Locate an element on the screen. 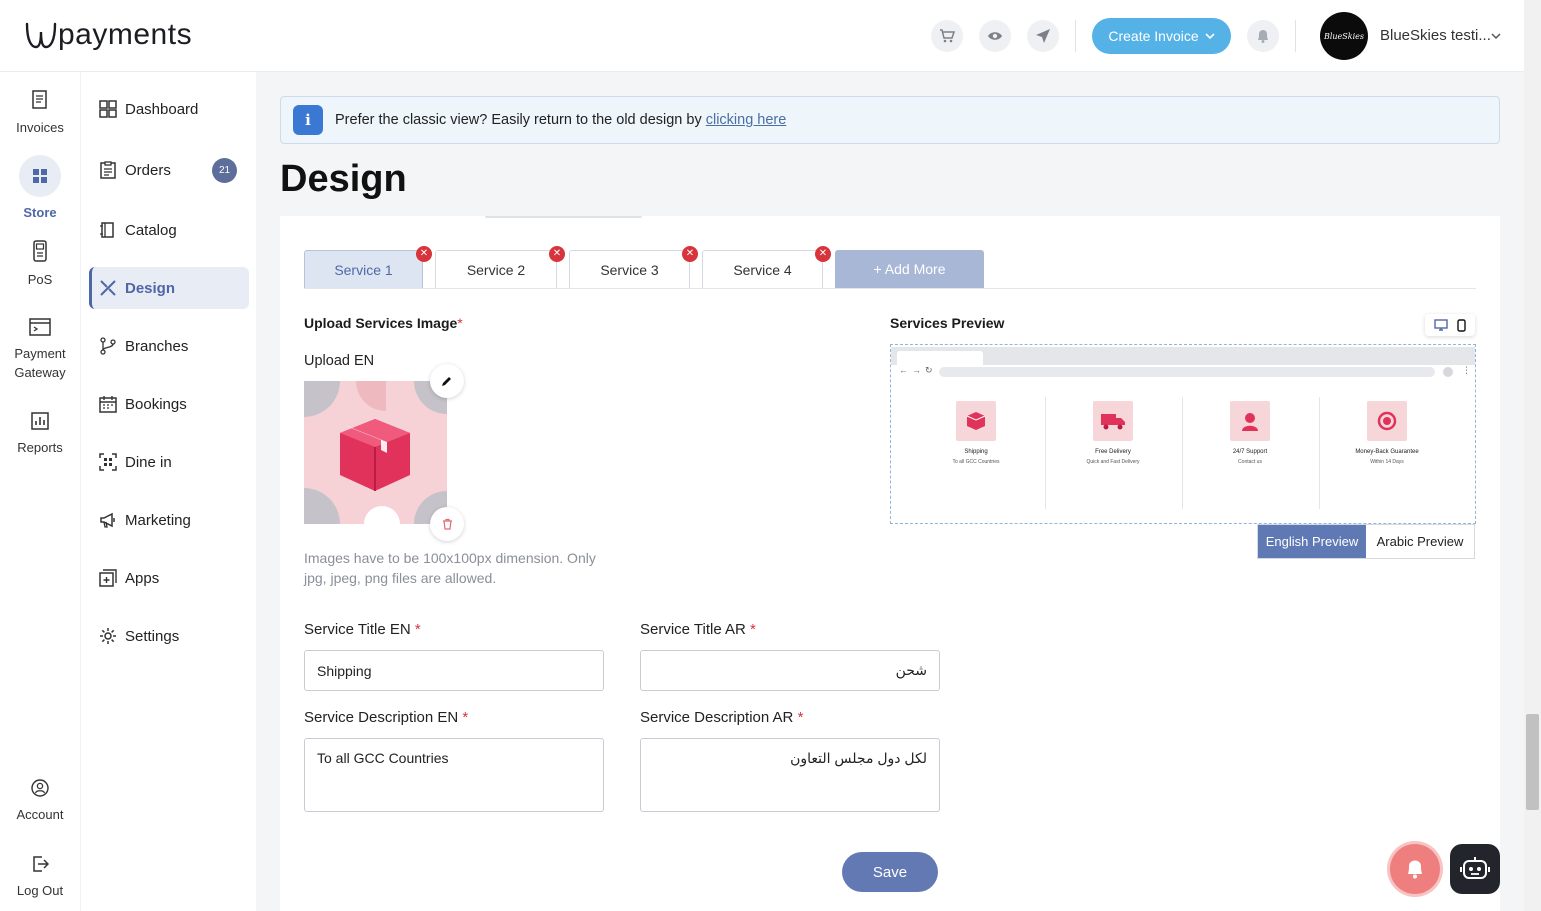 Image resolution: width=1541 pixels, height=911 pixels. service-title-ar-label: Service Title AR * is located at coordinates (698, 629).